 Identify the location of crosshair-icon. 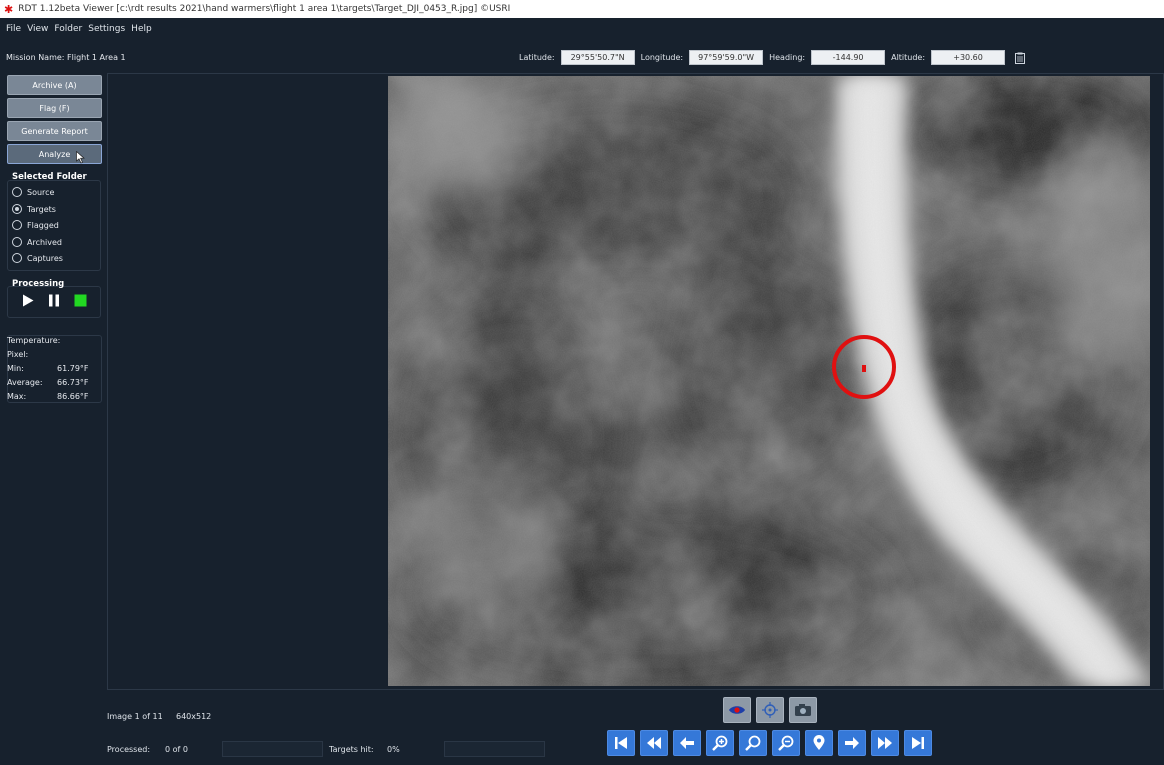
(770, 710).